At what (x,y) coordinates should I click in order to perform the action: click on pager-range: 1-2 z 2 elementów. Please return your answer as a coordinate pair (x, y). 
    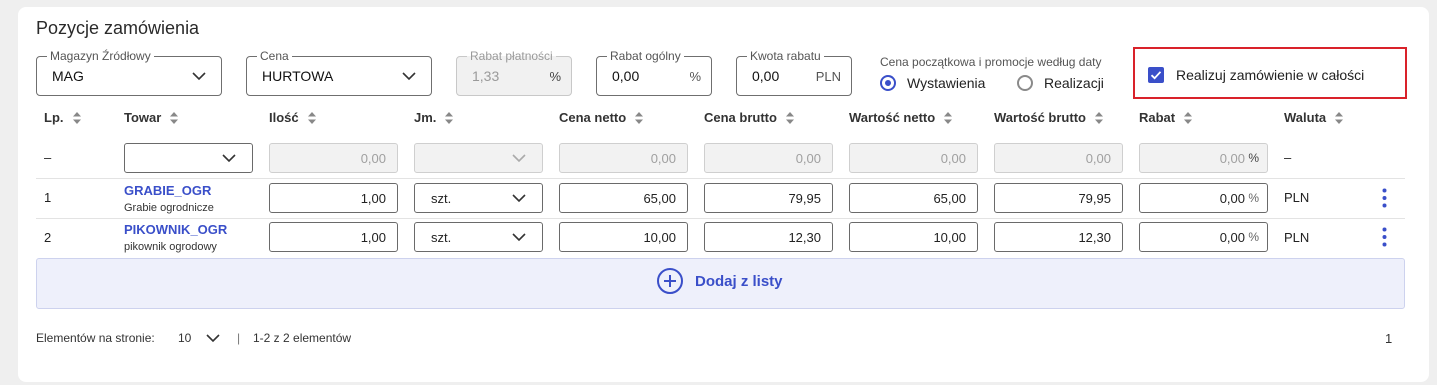
    Looking at the image, I should click on (302, 338).